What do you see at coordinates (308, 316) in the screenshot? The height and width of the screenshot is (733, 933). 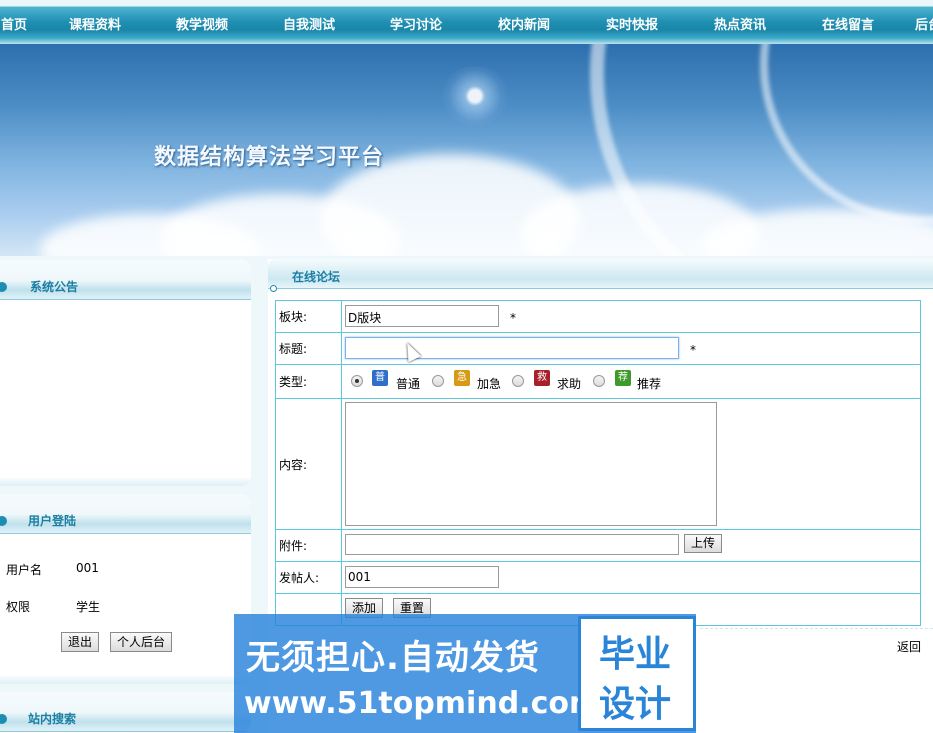 I see `board-label: 板块:` at bounding box center [308, 316].